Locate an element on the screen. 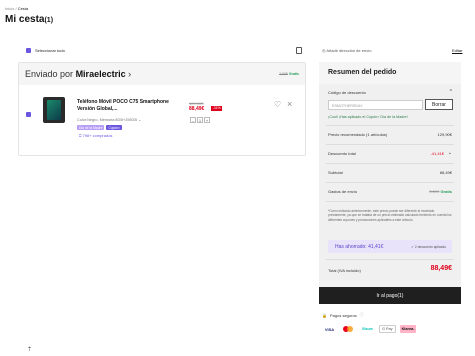 The width and height of the screenshot is (475, 356). breadcrumb-current: Cesta is located at coordinates (23, 8).